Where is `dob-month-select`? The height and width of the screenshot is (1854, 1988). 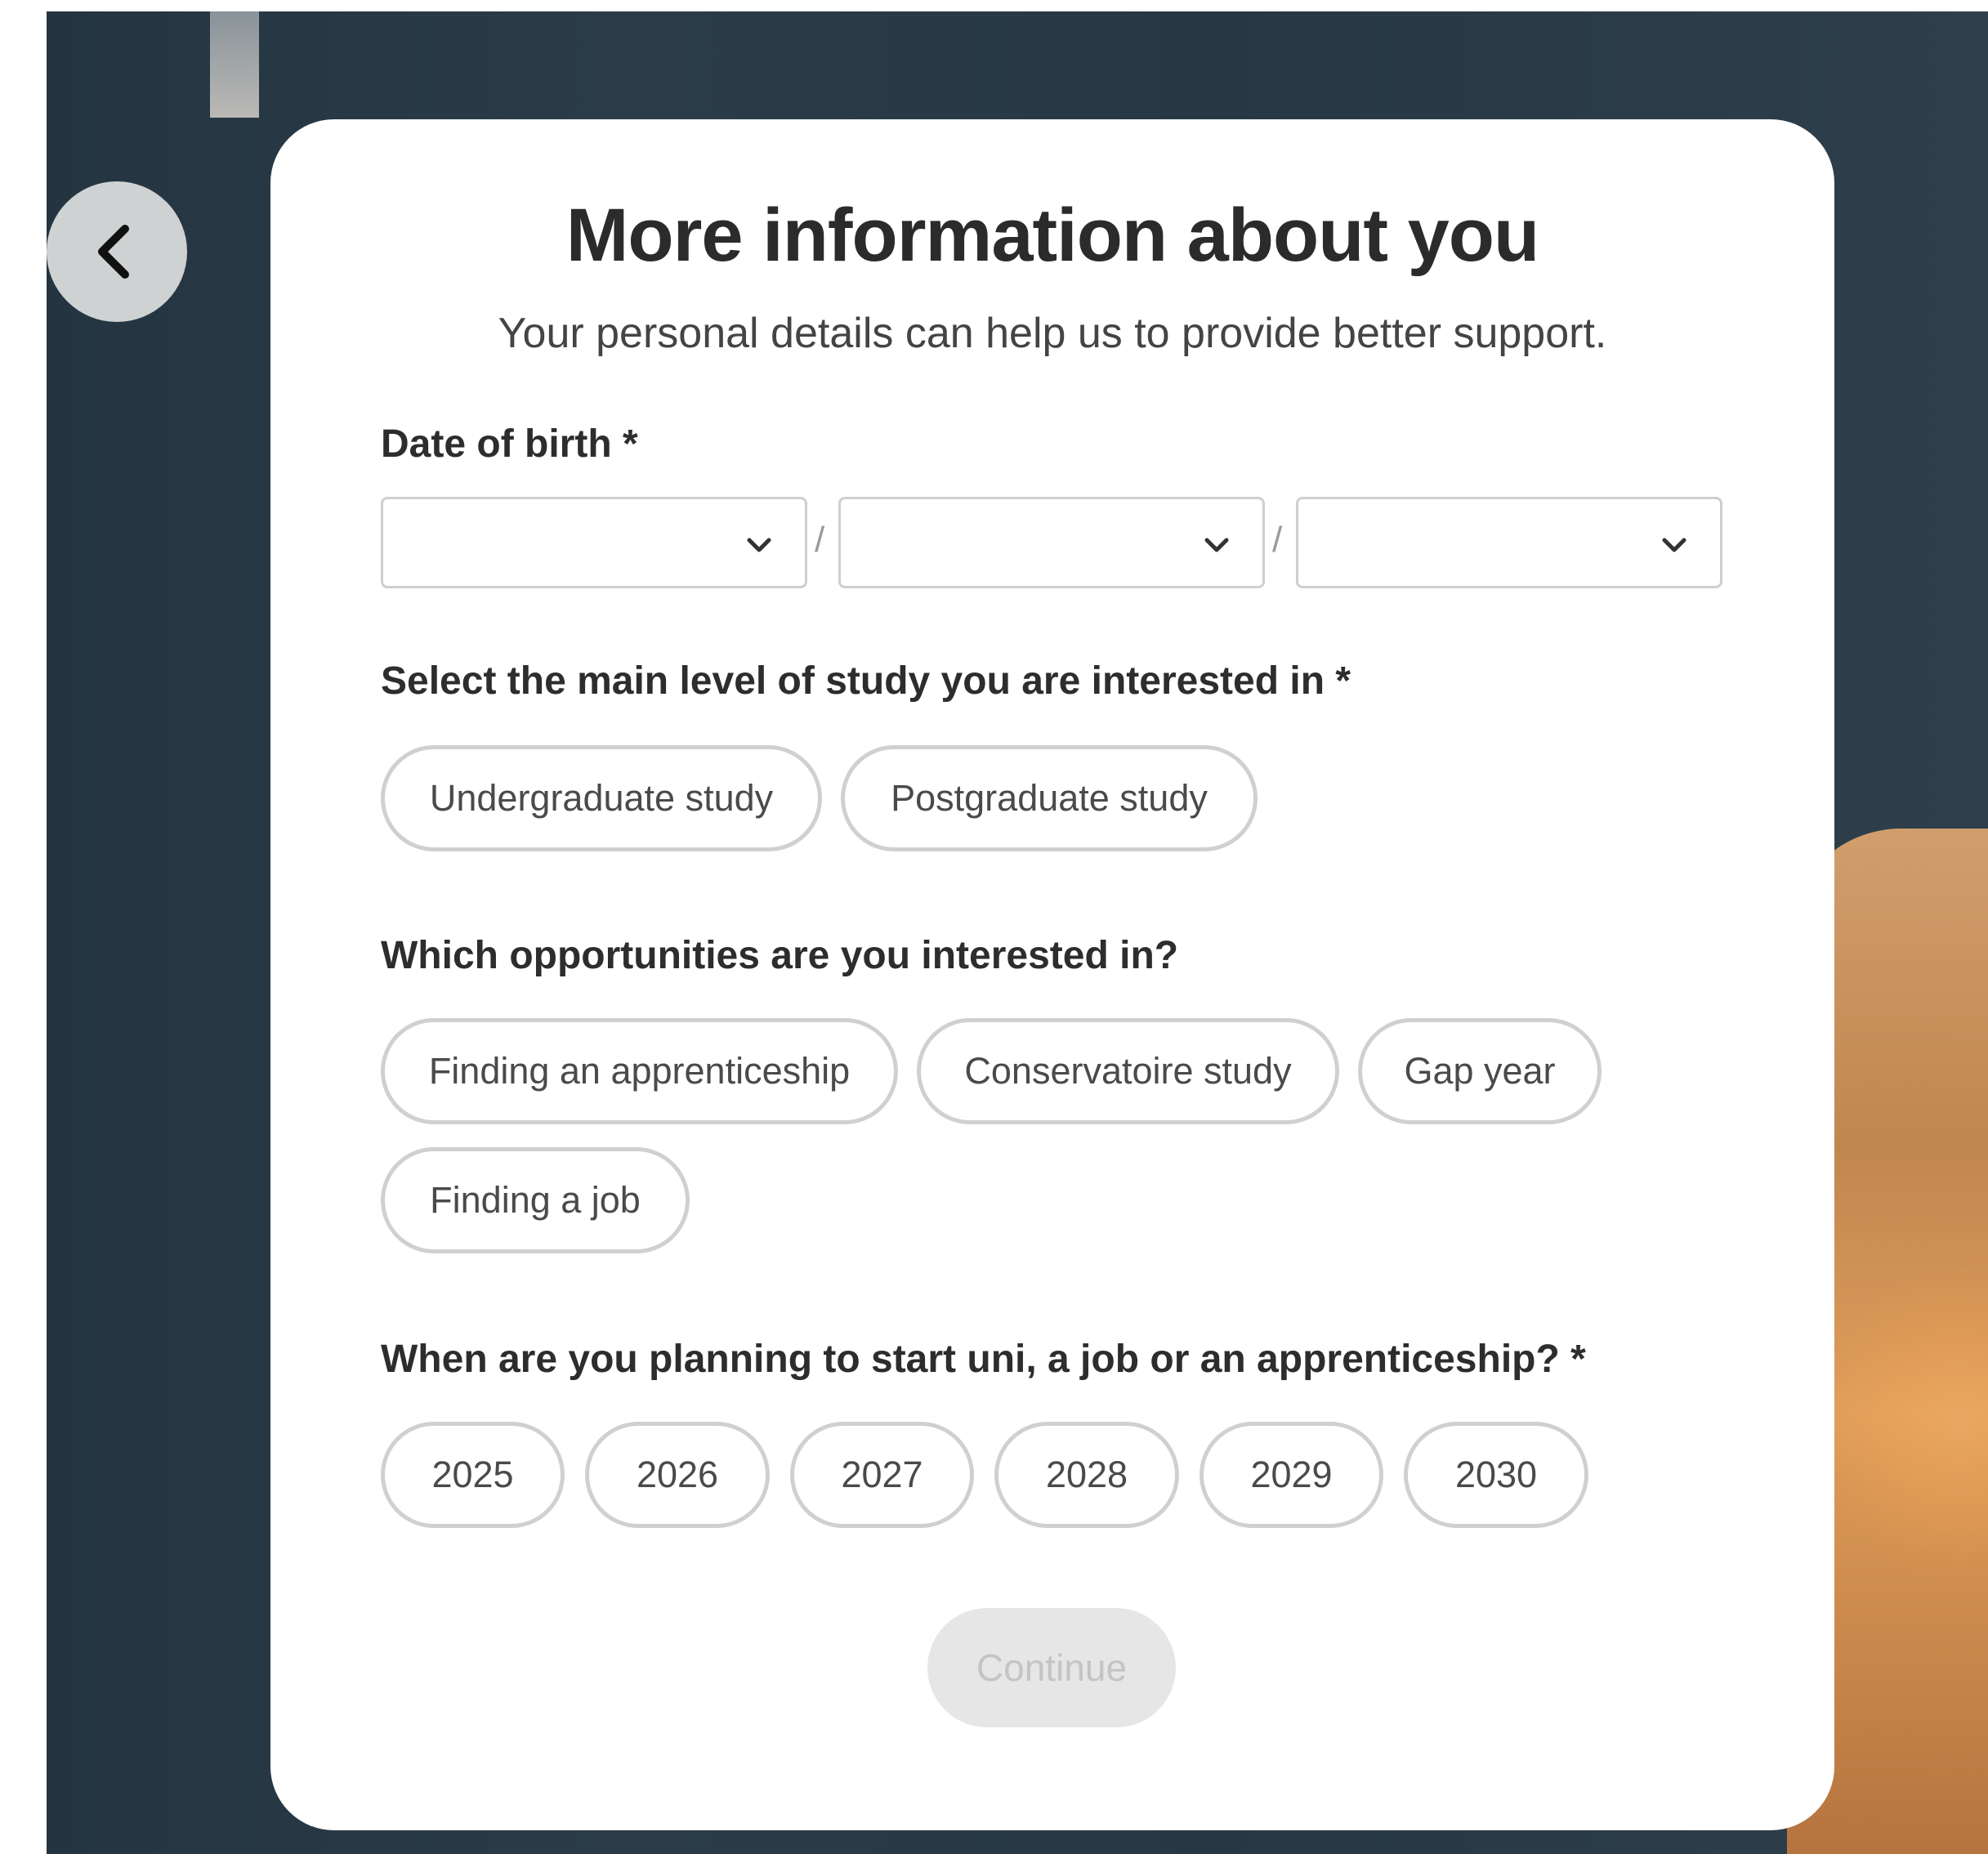
dob-month-select is located at coordinates (1051, 542).